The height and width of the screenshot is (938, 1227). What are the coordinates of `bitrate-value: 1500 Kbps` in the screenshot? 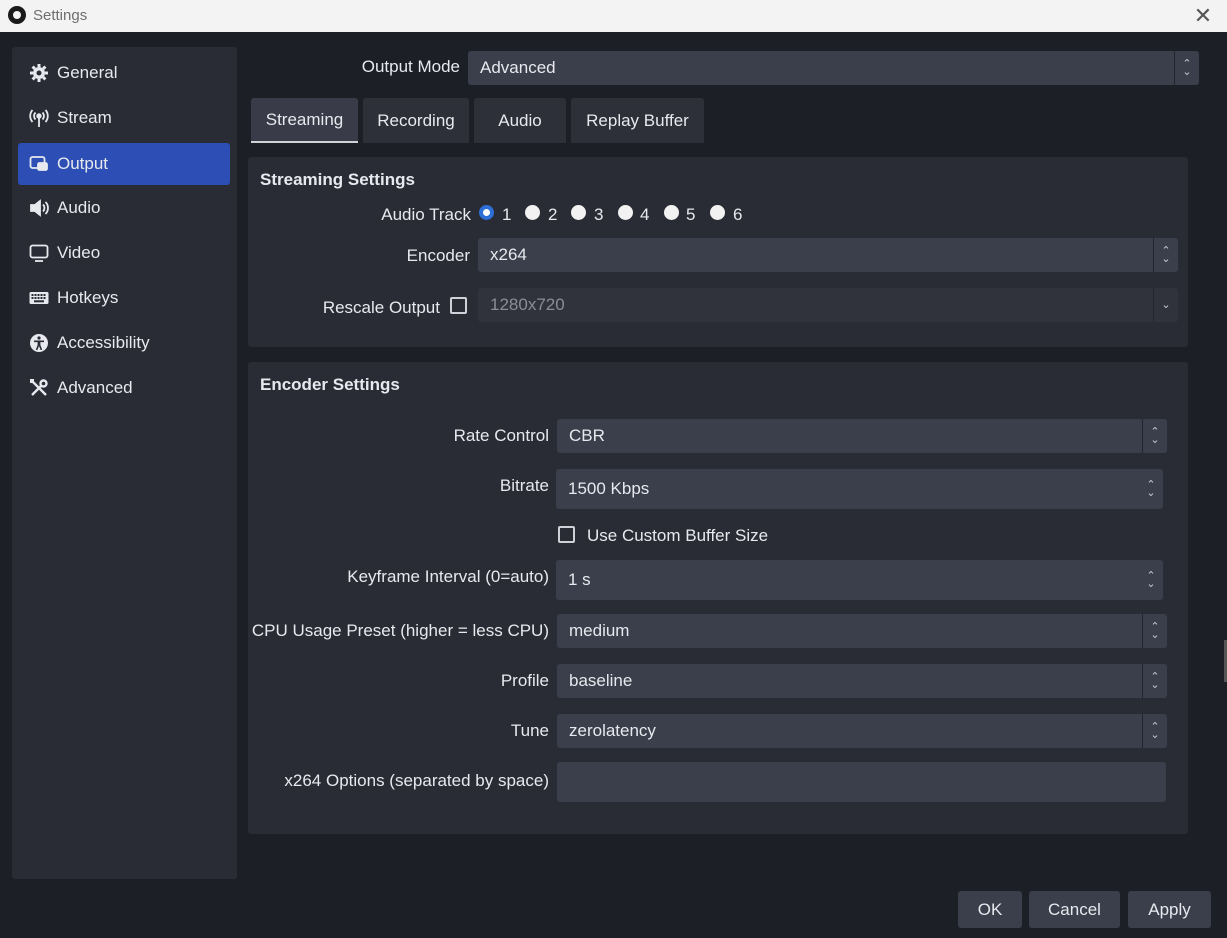 It's located at (609, 488).